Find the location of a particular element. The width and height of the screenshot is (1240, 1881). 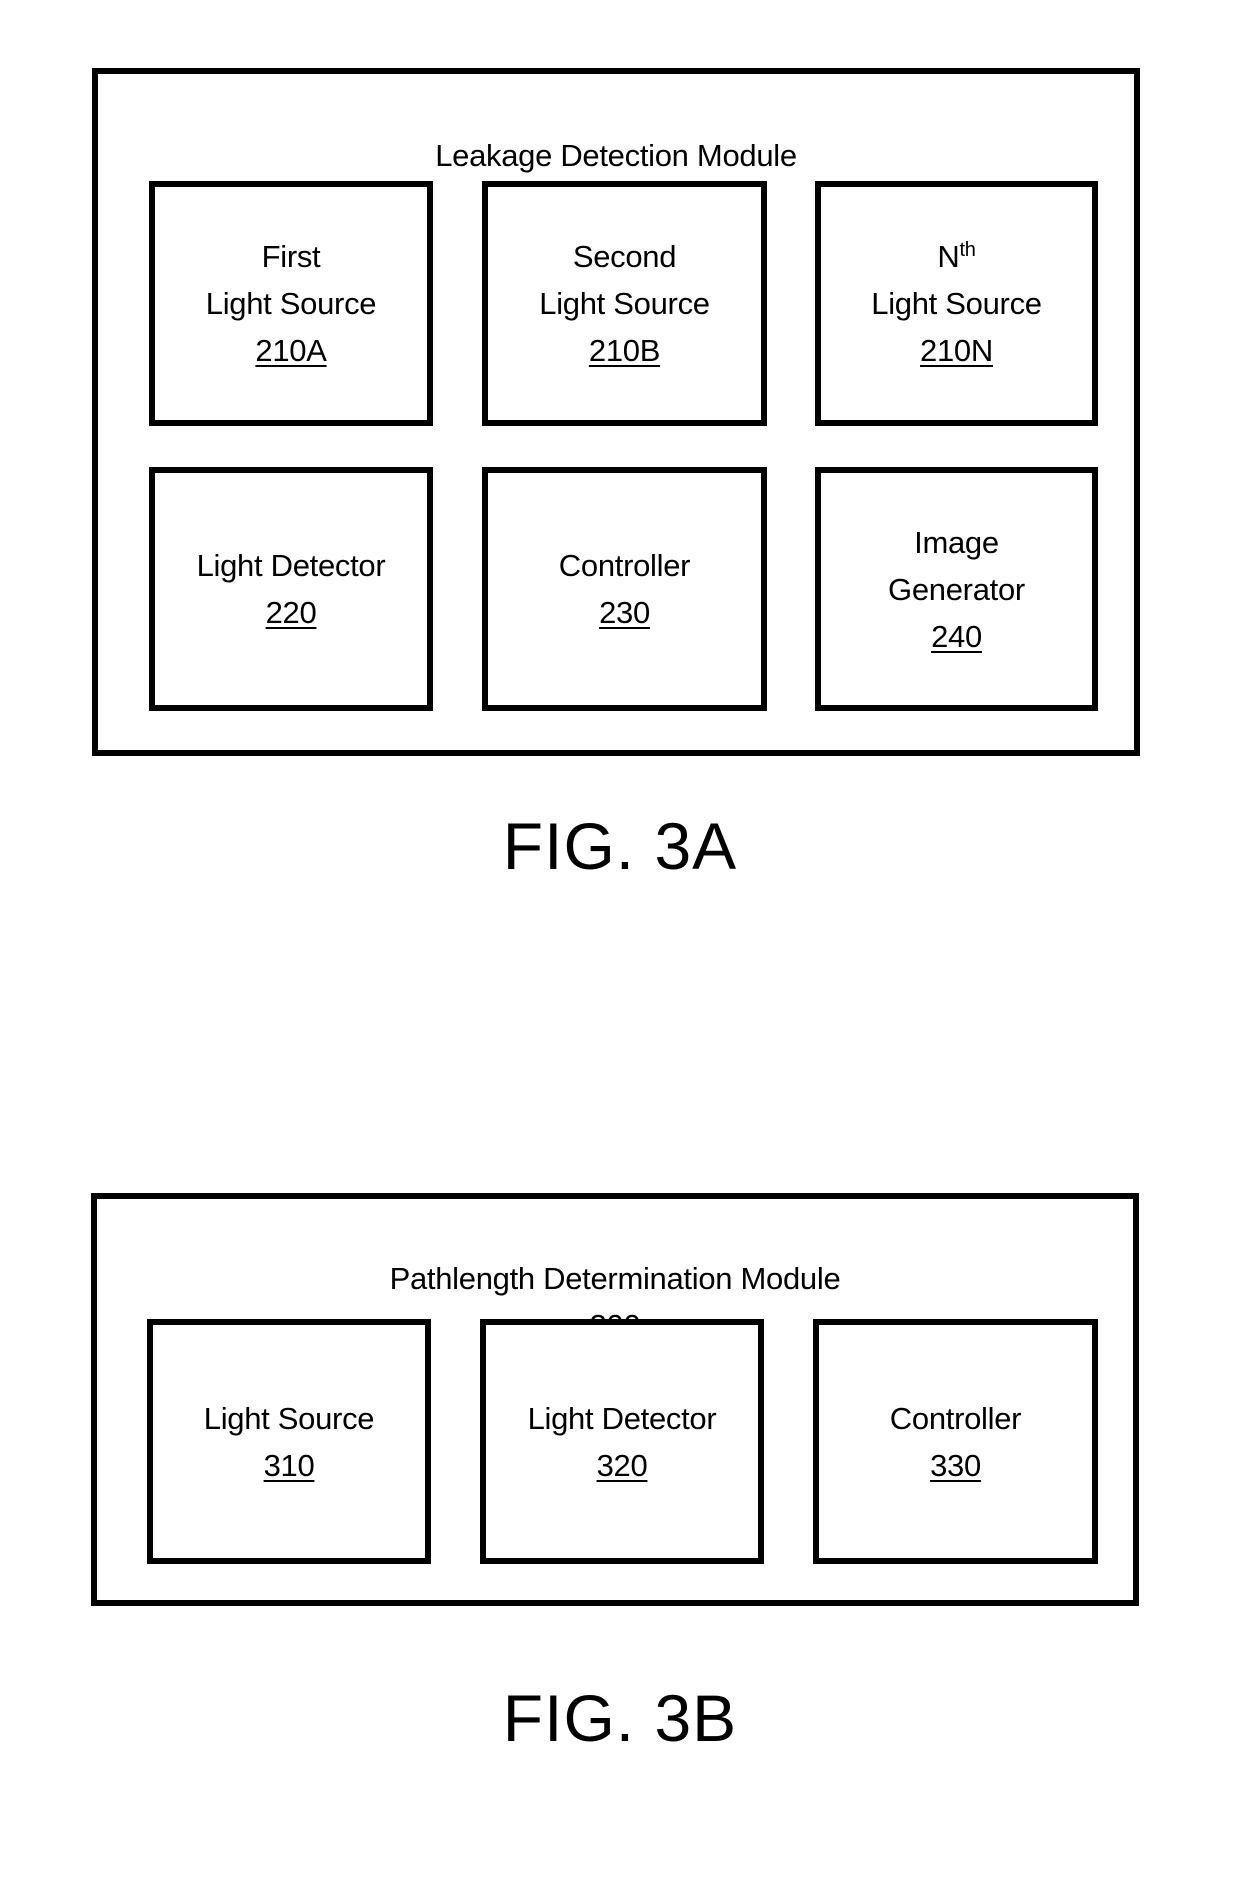

module-title: Pathlength Determination Module is located at coordinates (615, 1278).